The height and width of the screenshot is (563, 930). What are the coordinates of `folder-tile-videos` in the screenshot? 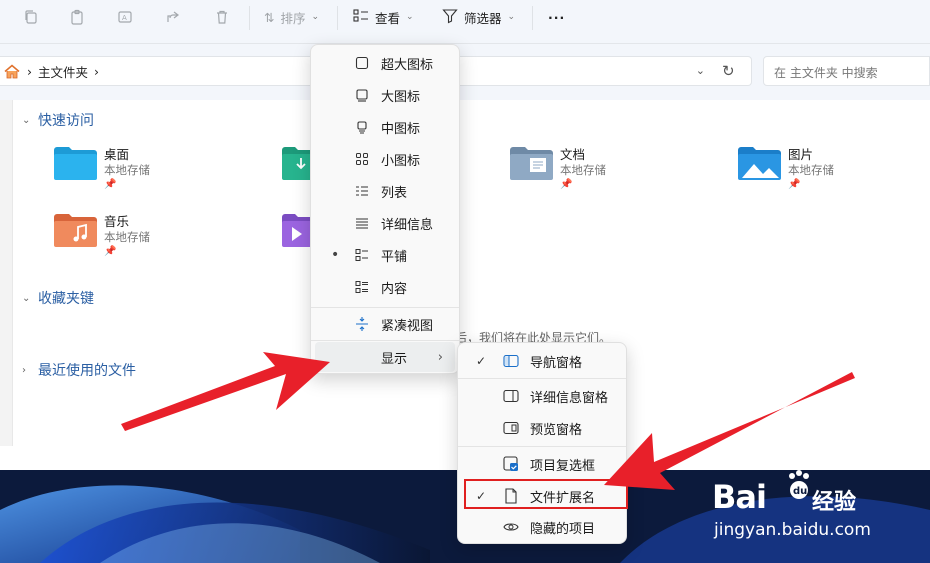 It's located at (297, 241).